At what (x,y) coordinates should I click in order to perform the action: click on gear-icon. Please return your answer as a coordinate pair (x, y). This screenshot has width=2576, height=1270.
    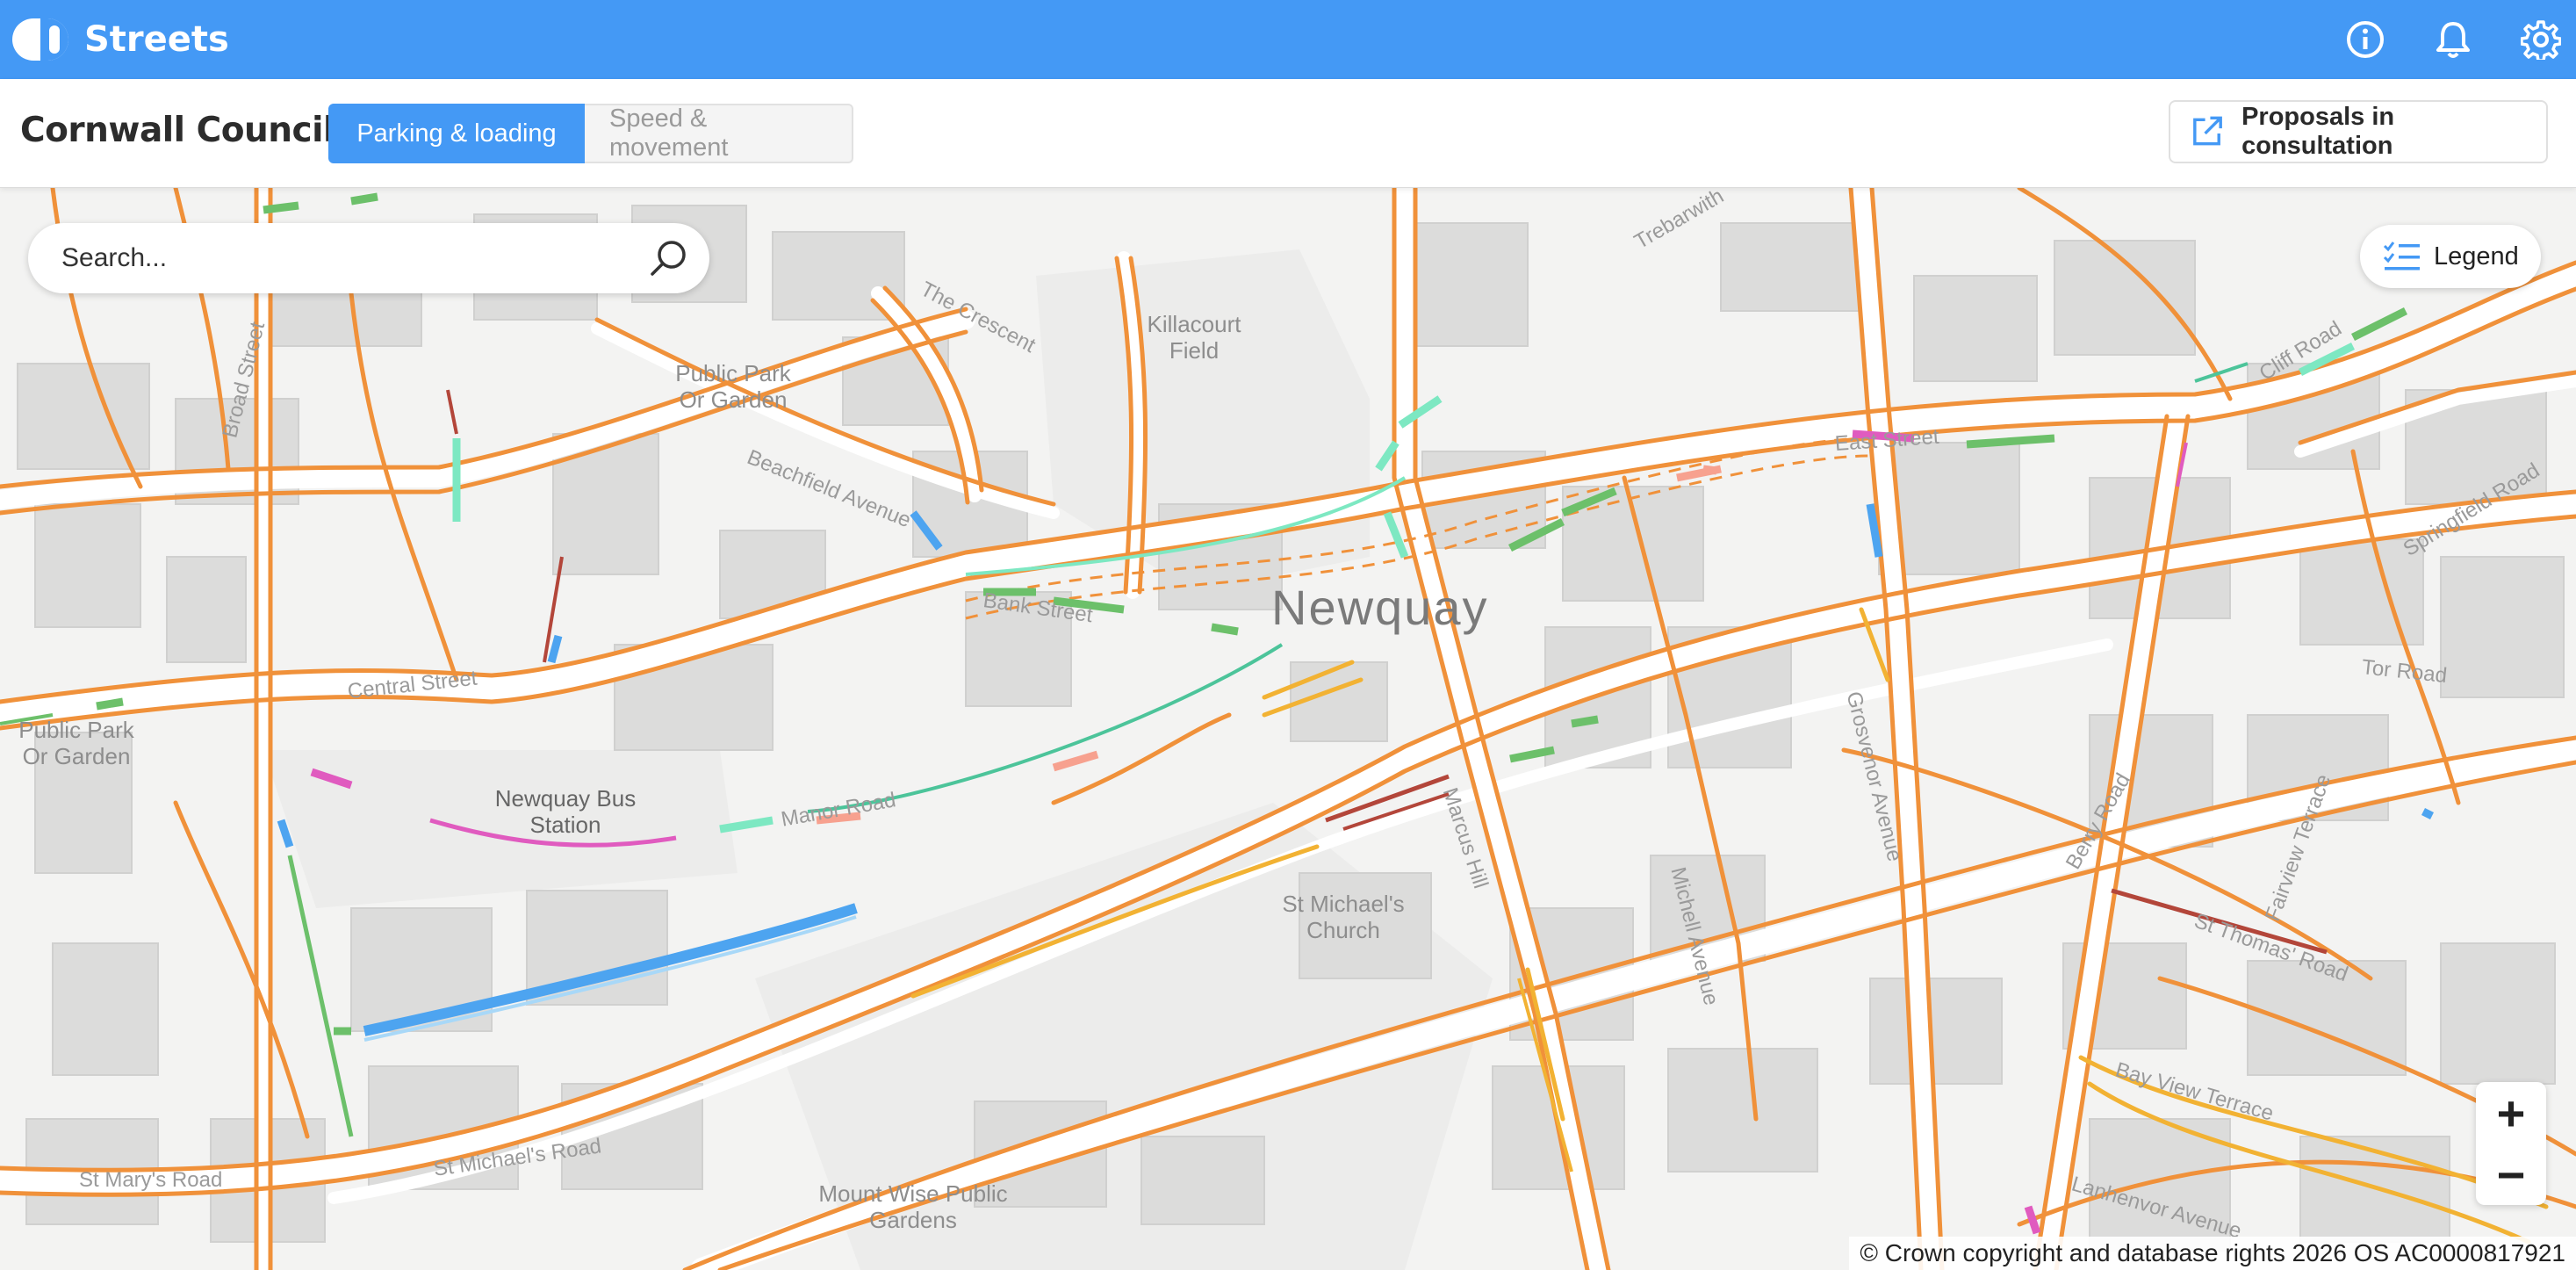
    Looking at the image, I should click on (2541, 39).